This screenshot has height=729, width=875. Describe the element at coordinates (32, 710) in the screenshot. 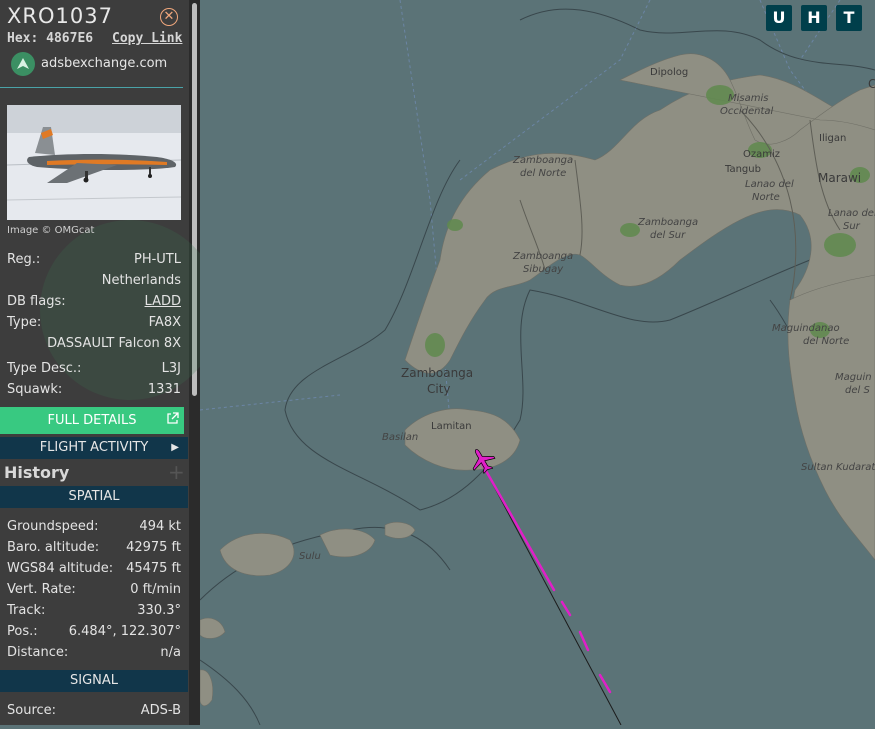

I see `source-label: Source:` at that location.